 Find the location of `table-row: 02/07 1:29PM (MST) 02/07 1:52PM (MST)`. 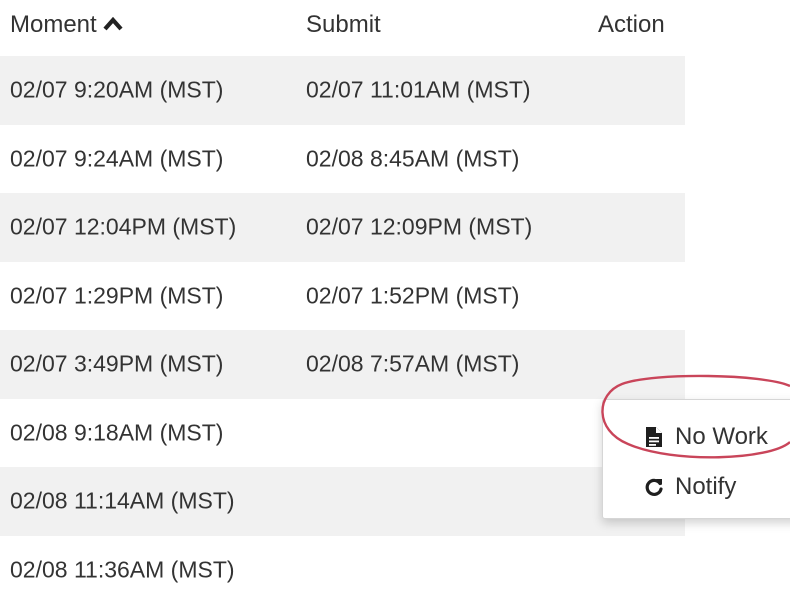

table-row: 02/07 1:29PM (MST) 02/07 1:52PM (MST) is located at coordinates (342, 296).